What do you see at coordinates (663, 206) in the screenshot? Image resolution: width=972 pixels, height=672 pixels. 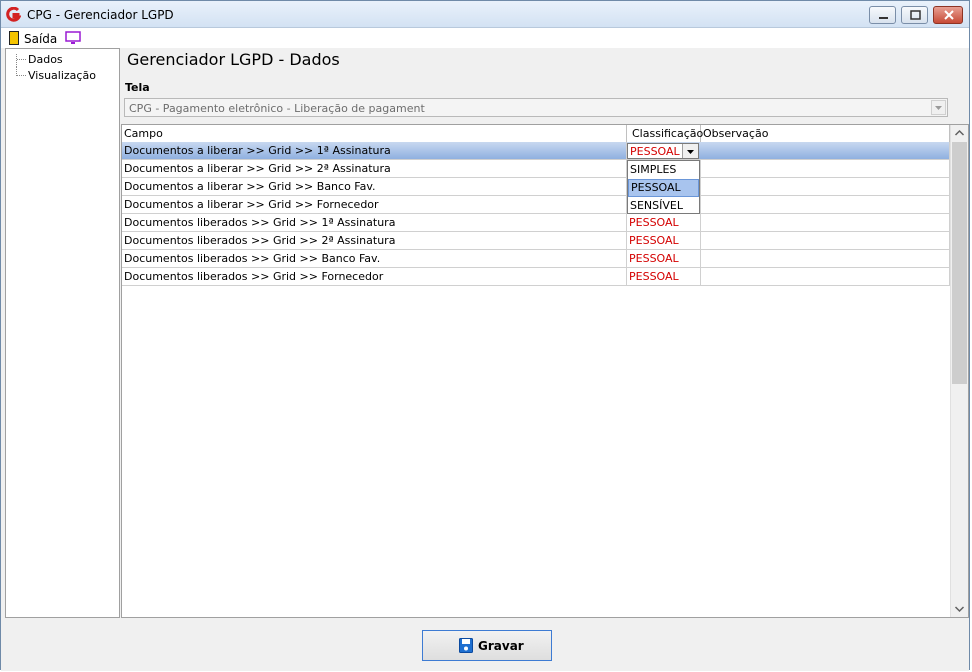 I see `dropdown-option-sensivel: SENSÍVEL` at bounding box center [663, 206].